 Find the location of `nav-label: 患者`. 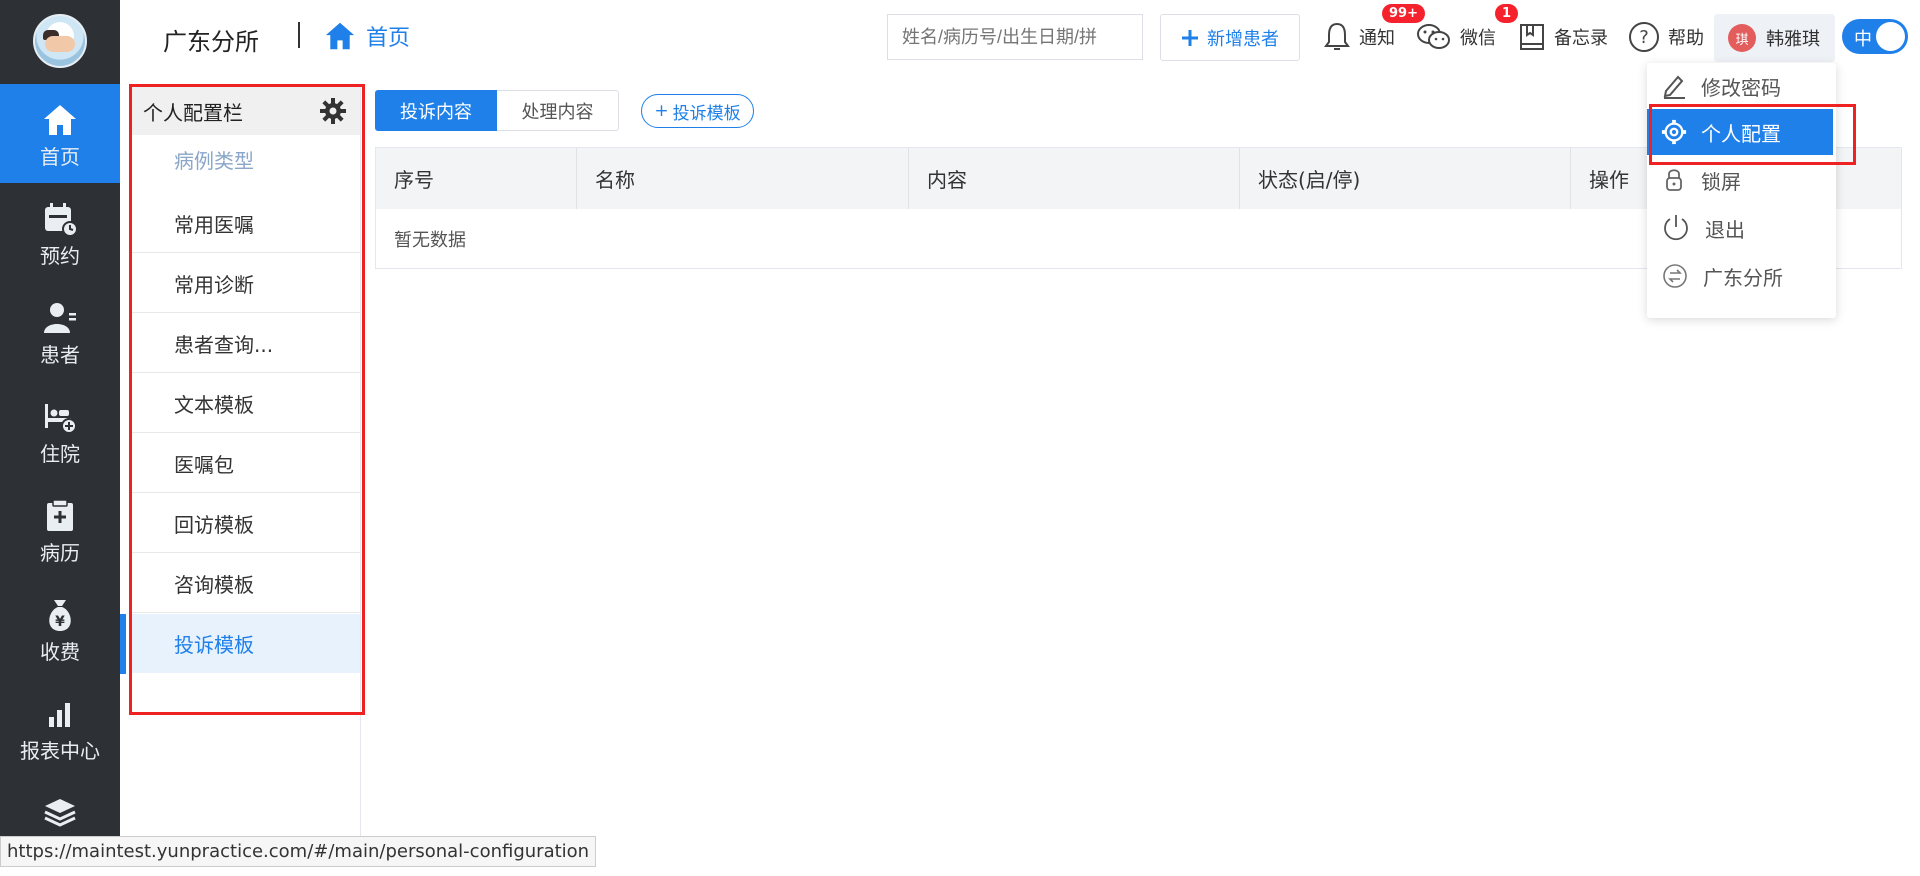

nav-label: 患者 is located at coordinates (60, 355).